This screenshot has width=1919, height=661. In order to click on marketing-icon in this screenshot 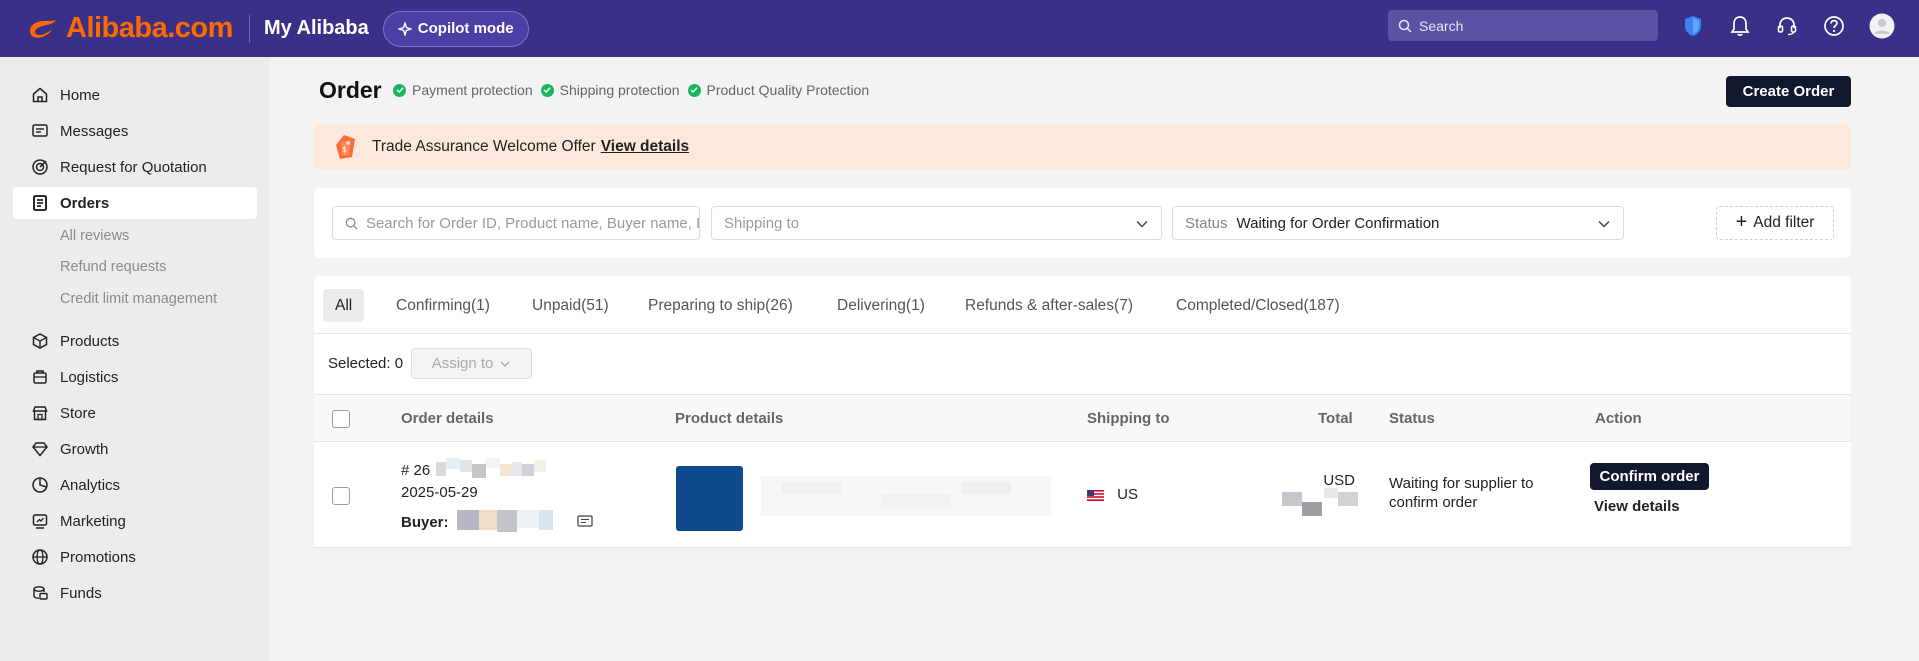, I will do `click(40, 521)`.